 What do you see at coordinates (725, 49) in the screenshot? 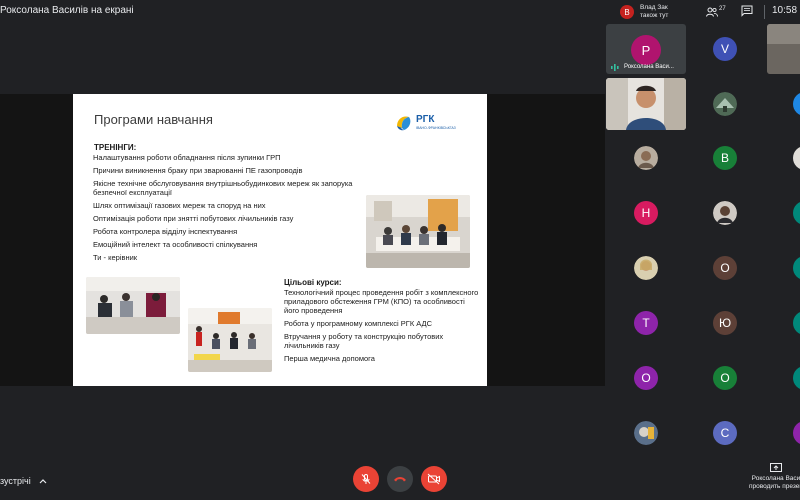
I see `participant-avatar: V` at bounding box center [725, 49].